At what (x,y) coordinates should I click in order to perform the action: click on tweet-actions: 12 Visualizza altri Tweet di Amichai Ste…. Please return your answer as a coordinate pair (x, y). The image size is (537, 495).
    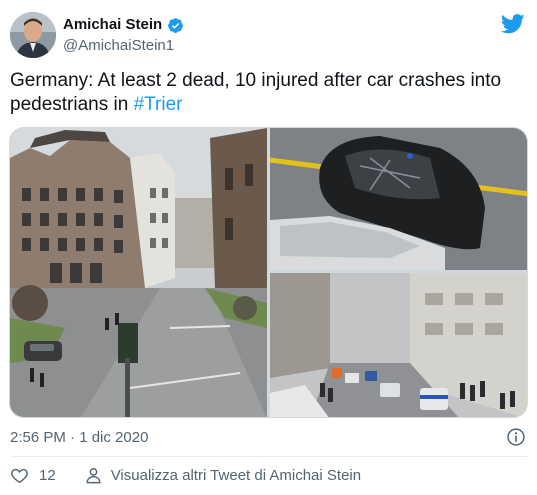
    Looking at the image, I should click on (185, 475).